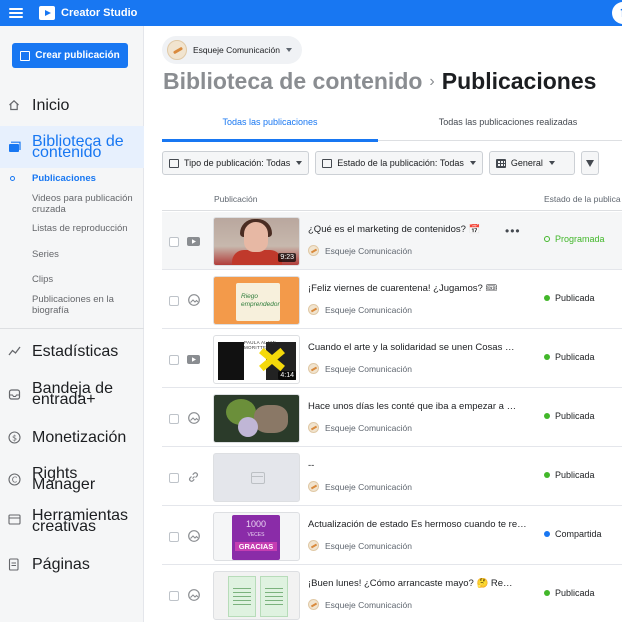 This screenshot has height=622, width=622. I want to click on sidebar-subitem-clips: Clips, so click(86, 279).